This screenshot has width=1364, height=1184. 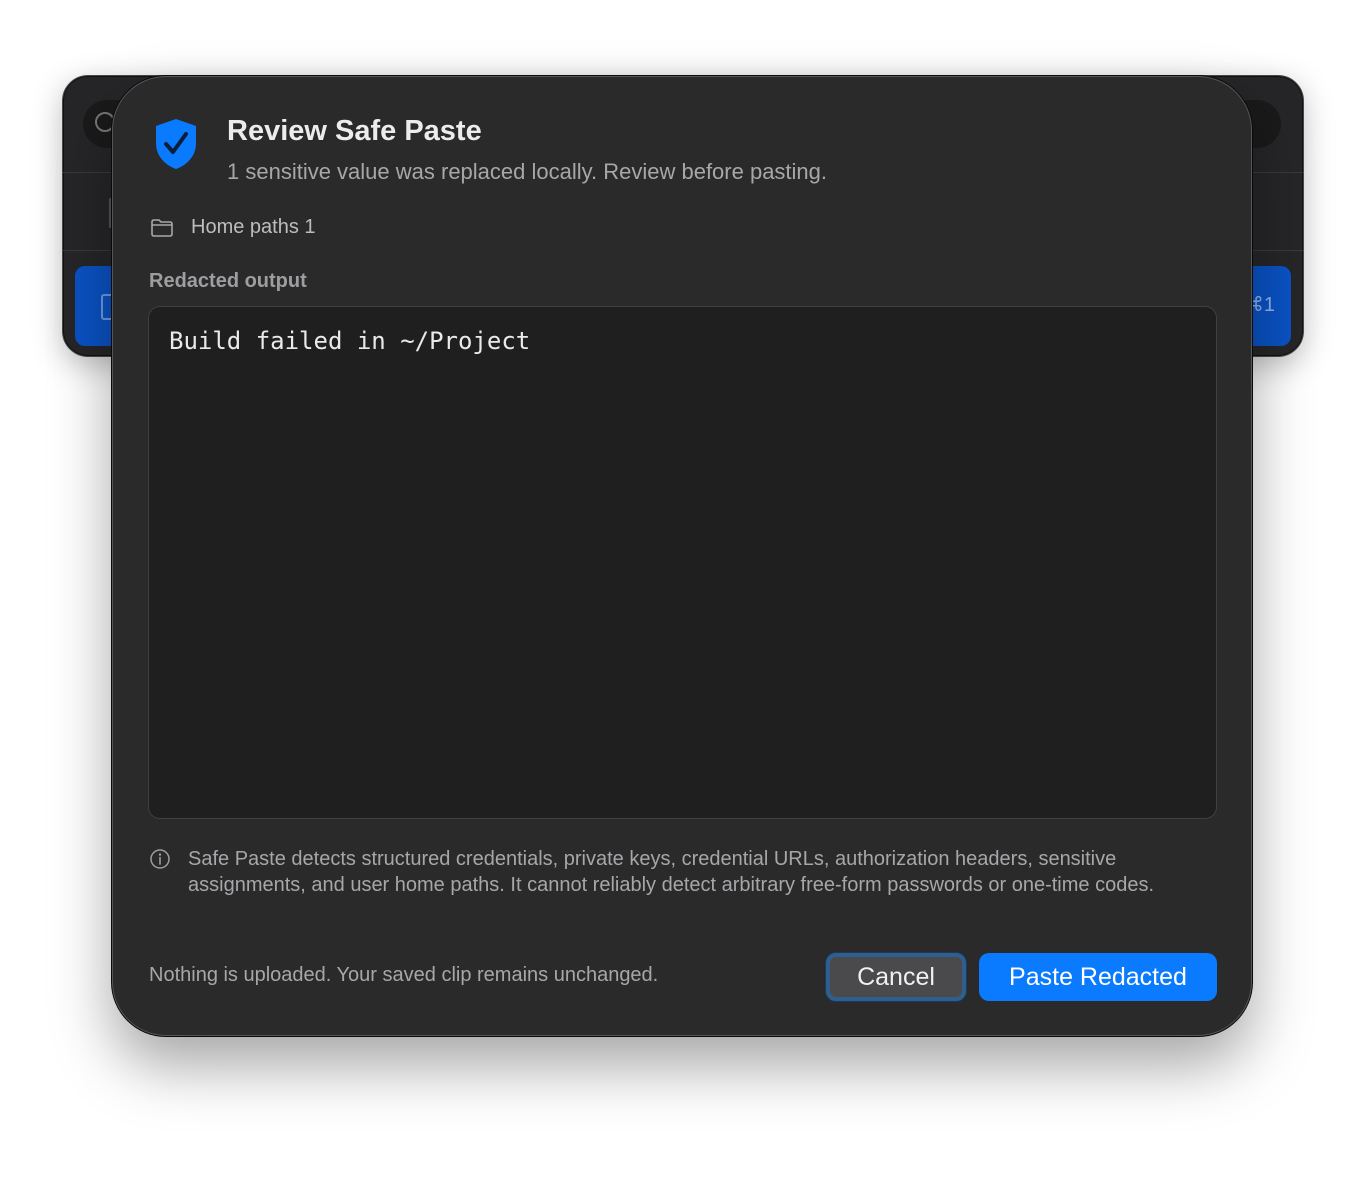 I want to click on redacted-output-label: Redacted output, so click(x=228, y=281).